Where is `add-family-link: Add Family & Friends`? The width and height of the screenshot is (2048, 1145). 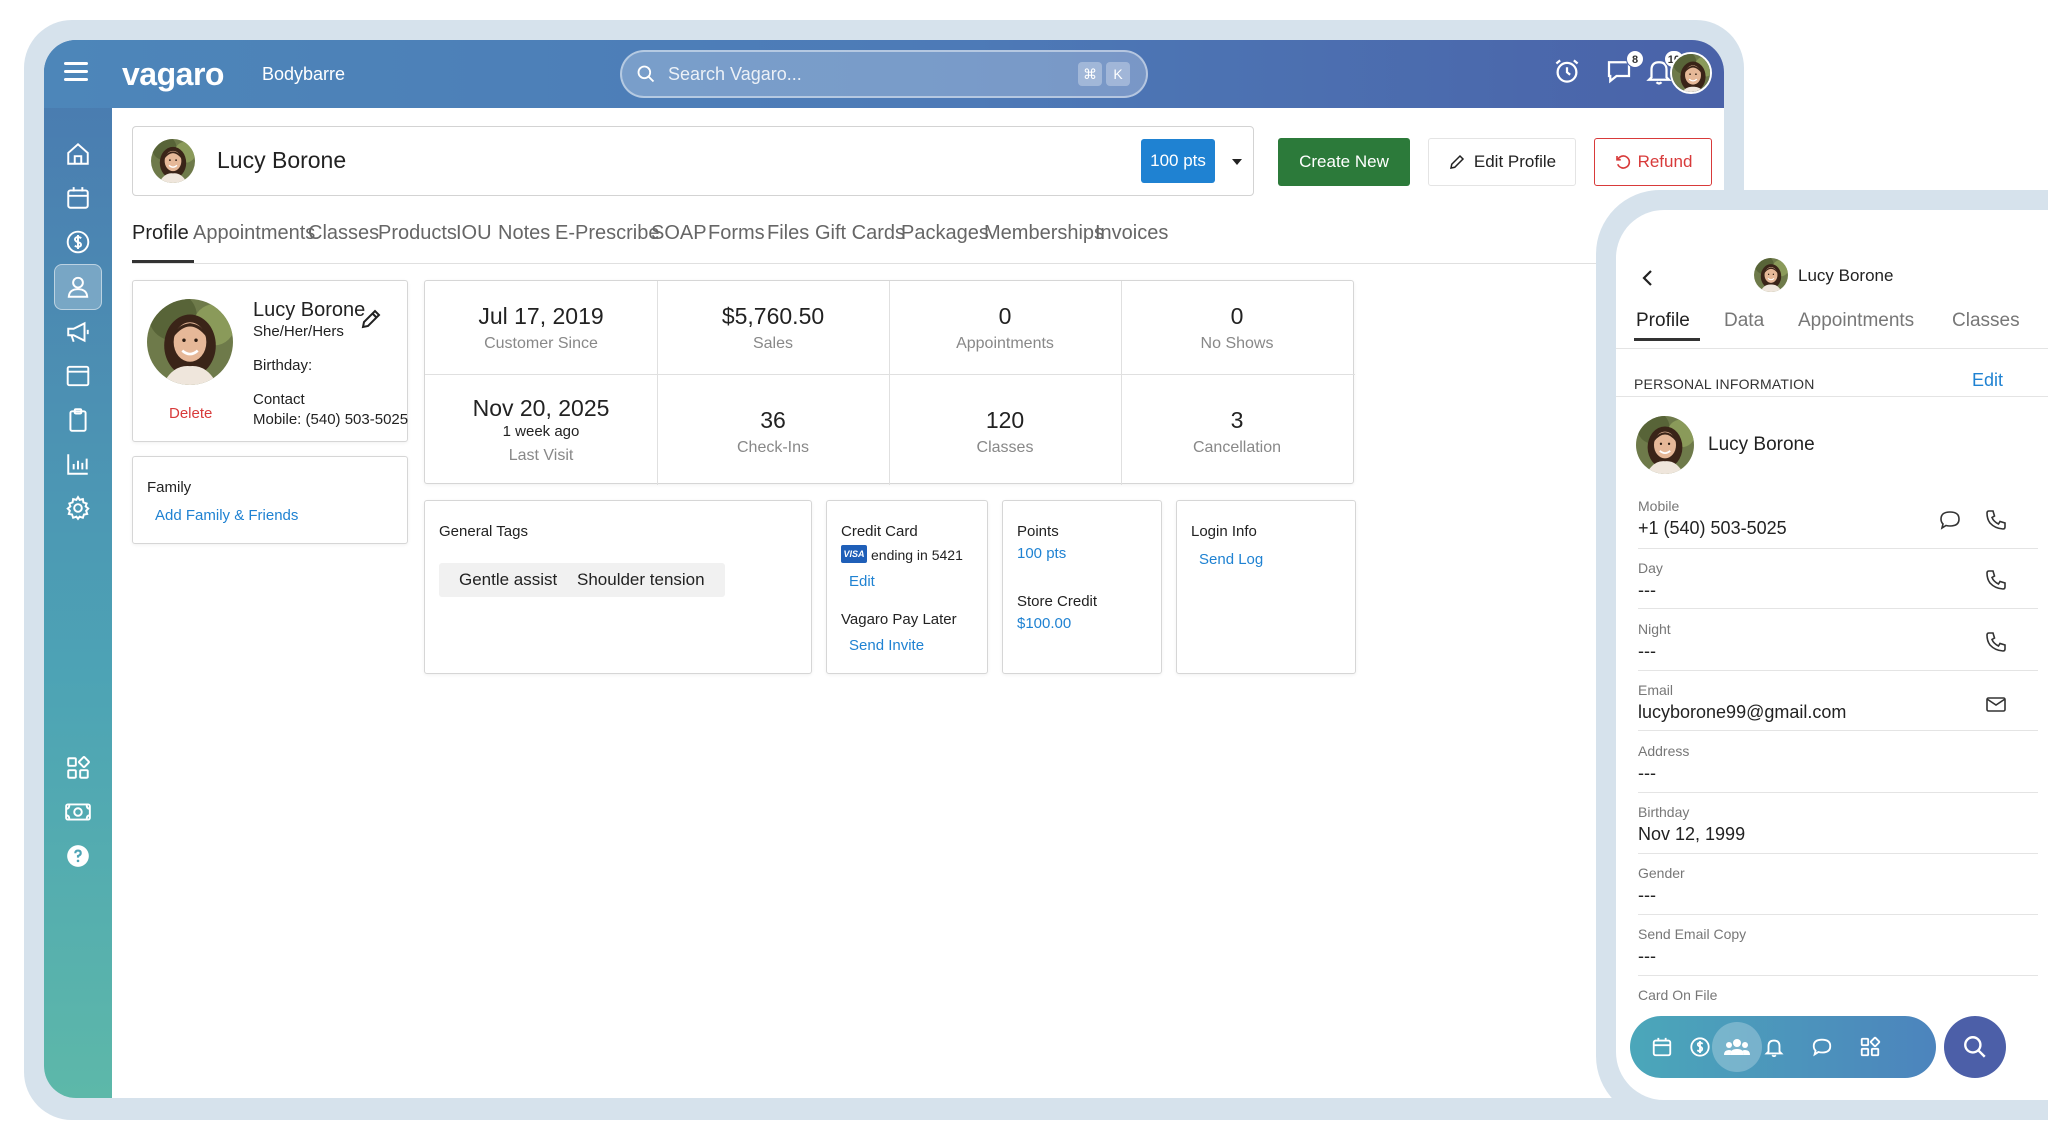
add-family-link: Add Family & Friends is located at coordinates (226, 515).